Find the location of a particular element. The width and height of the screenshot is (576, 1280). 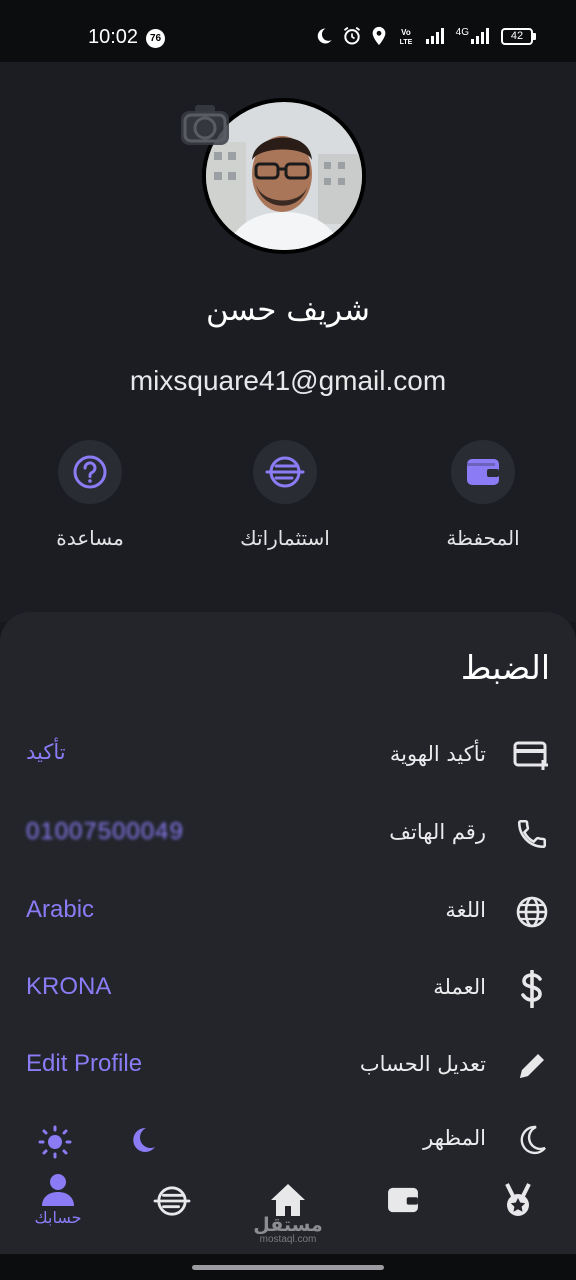

help-action: مساعدة is located at coordinates (90, 495).